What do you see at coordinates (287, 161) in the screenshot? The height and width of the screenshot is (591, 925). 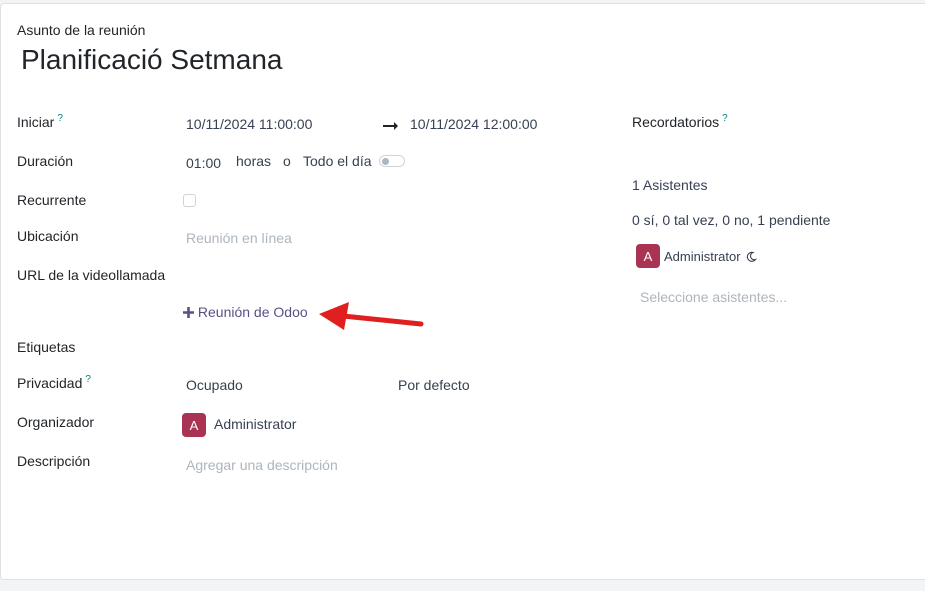 I see `or-text: o` at bounding box center [287, 161].